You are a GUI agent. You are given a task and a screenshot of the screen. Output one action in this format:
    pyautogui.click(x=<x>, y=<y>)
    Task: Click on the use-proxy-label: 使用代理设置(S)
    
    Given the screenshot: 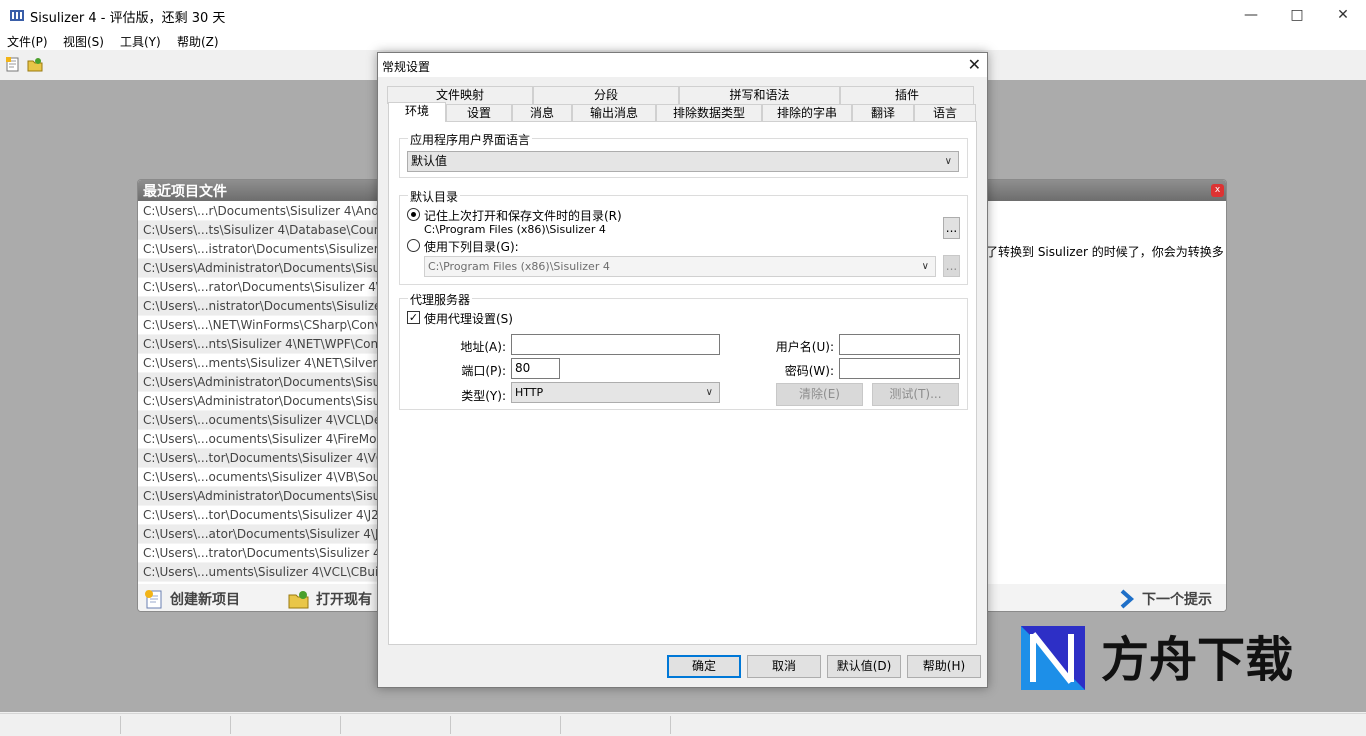 What is the action you would take?
    pyautogui.click(x=468, y=318)
    